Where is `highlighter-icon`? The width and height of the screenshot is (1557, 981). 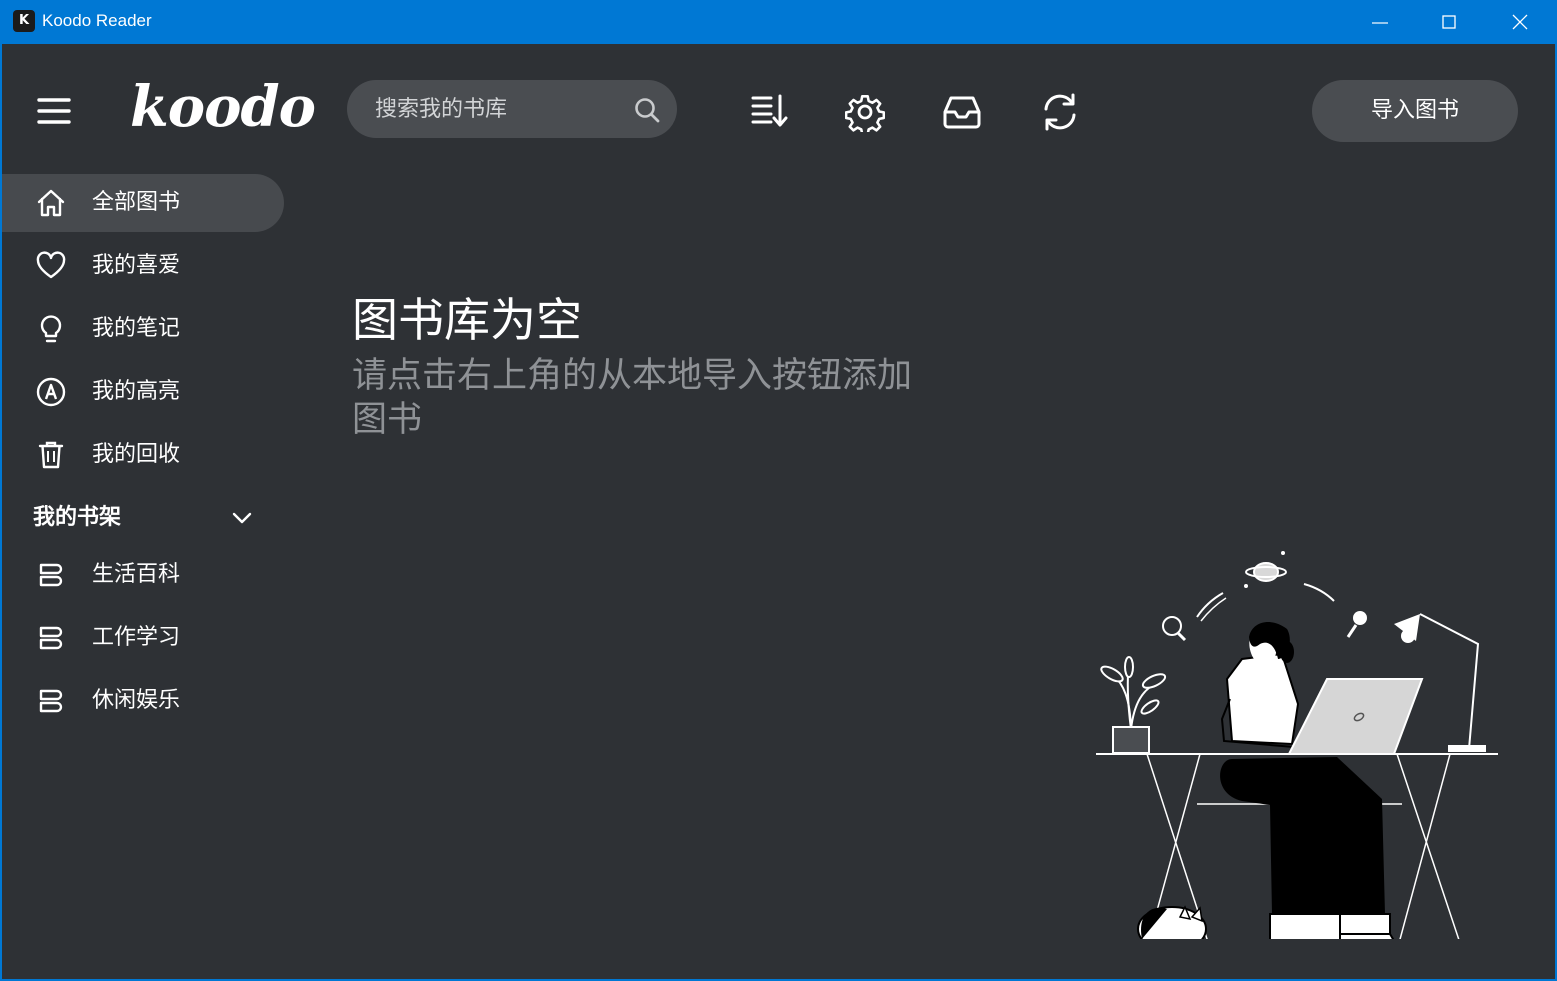 highlighter-icon is located at coordinates (51, 392).